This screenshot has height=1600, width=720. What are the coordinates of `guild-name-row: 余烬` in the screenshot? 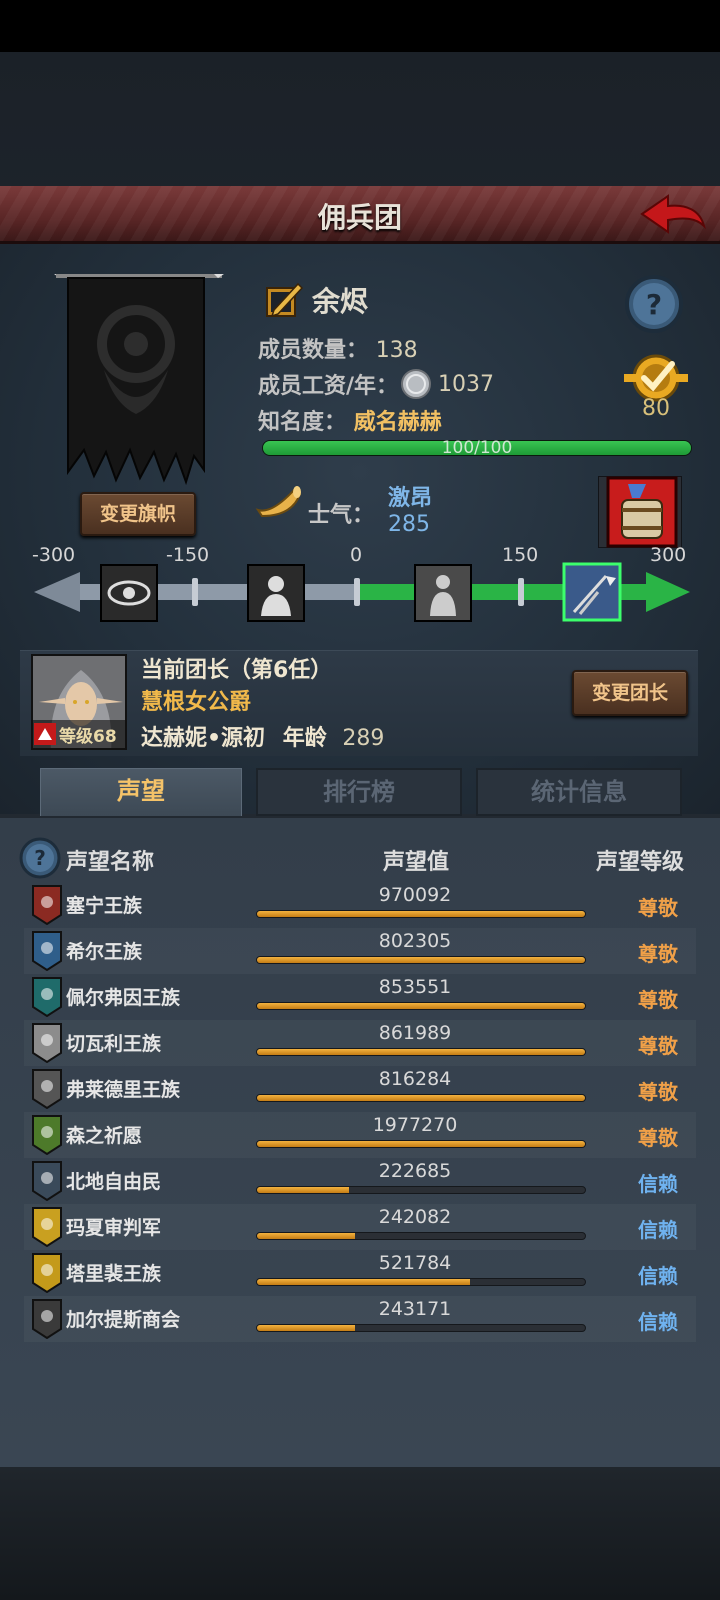 It's located at (316, 300).